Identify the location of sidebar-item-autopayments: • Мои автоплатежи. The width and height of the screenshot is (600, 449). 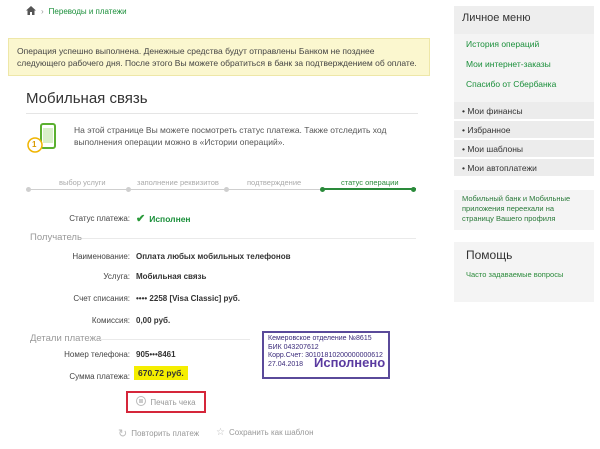
(524, 168).